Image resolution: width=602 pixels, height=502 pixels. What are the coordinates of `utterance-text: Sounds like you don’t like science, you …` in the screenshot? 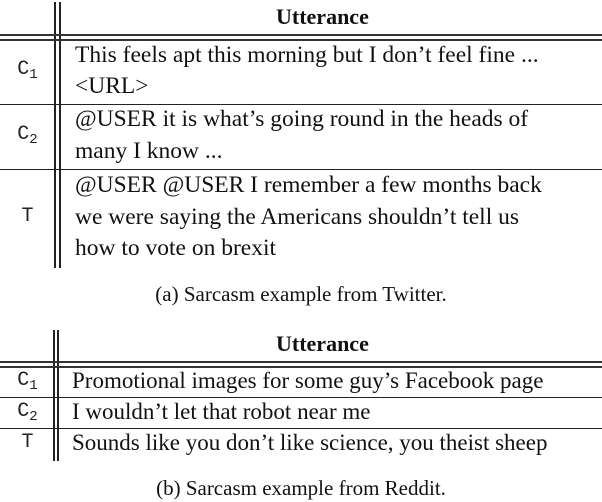 It's located at (310, 442).